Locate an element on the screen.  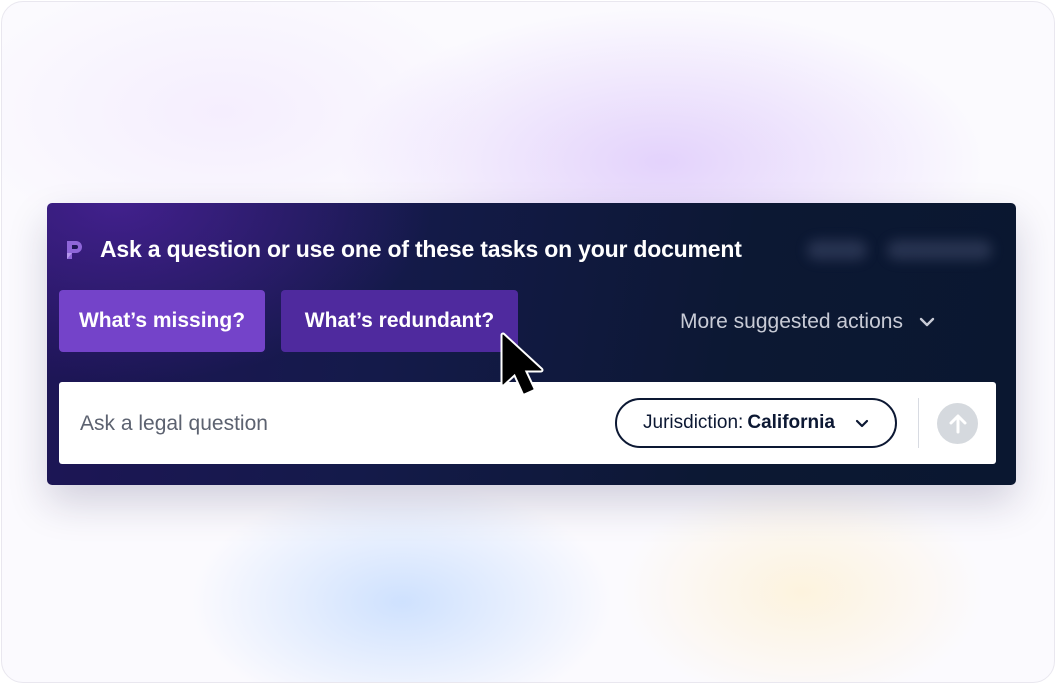
brand-logo-icon is located at coordinates (74, 250).